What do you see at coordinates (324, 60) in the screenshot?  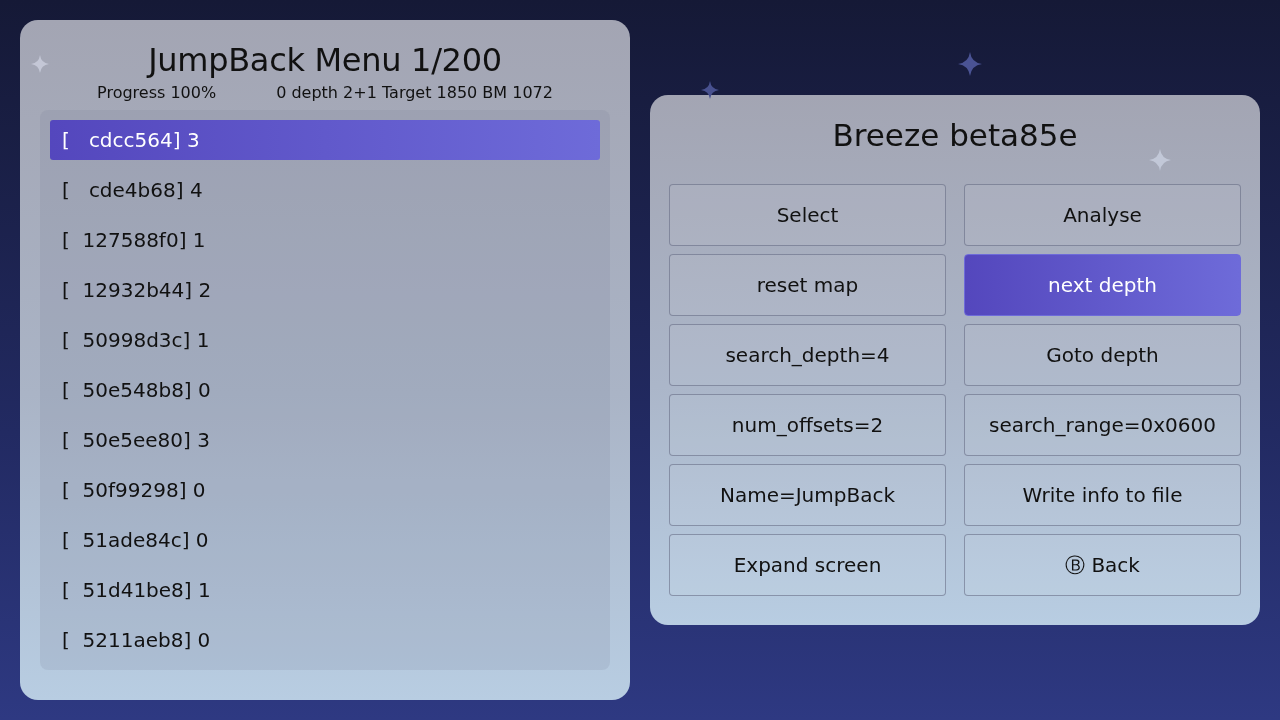 I see `menu-title: JumpBack Menu 1/200` at bounding box center [324, 60].